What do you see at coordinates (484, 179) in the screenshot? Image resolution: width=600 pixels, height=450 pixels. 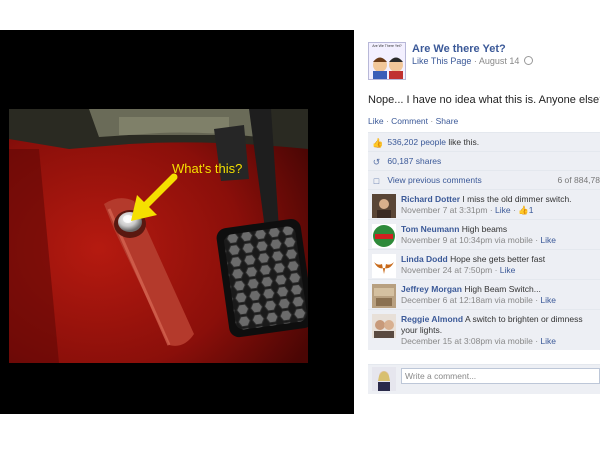 I see `view-previous-row: □ View previous comments 6 of 884,78` at bounding box center [484, 179].